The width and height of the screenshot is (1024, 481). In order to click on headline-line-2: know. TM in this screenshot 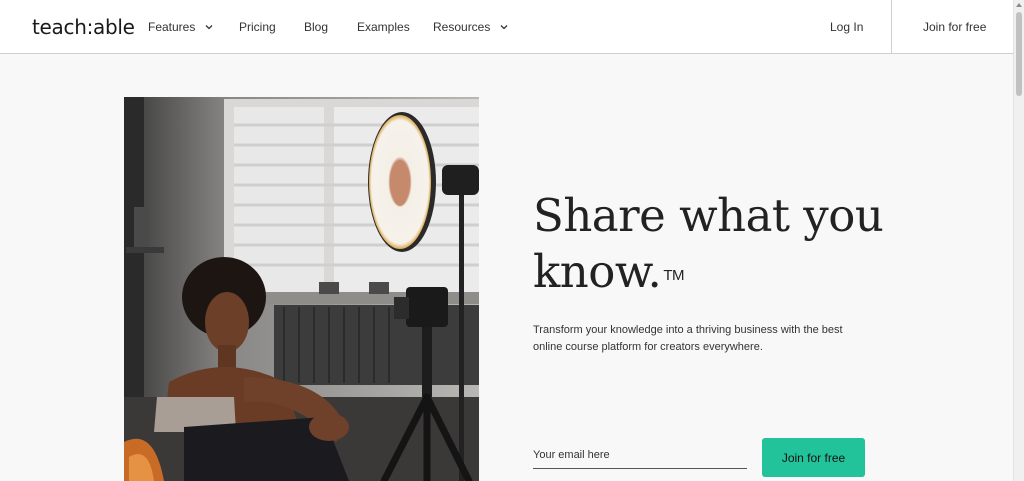, I will do `click(713, 272)`.